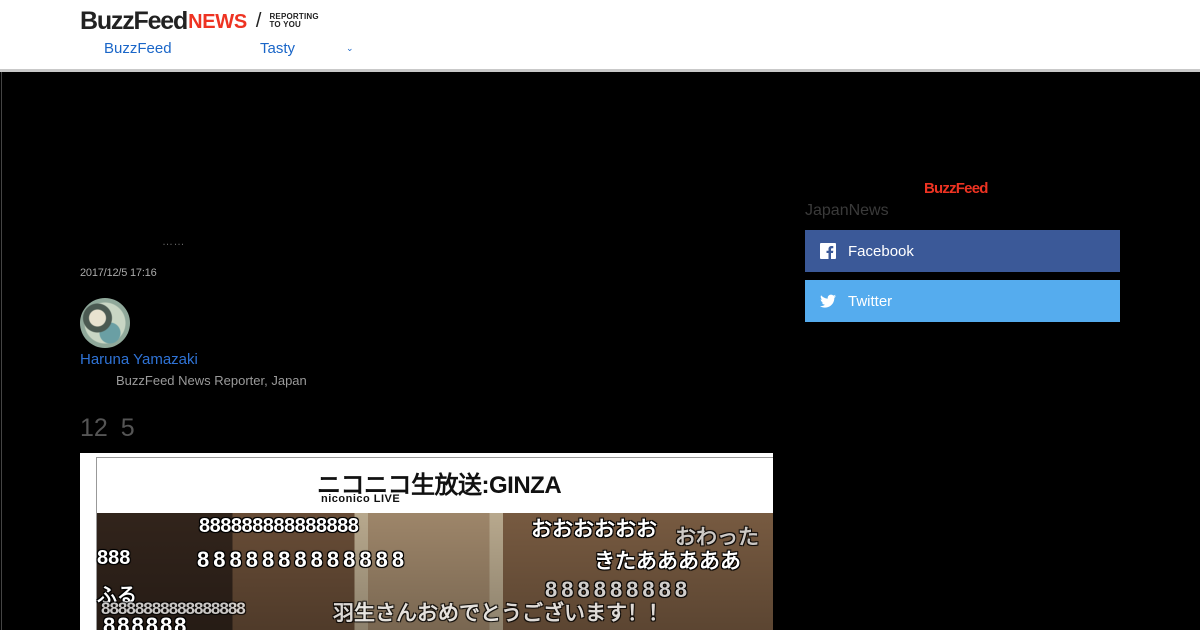 This screenshot has width=1200, height=630. What do you see at coordinates (105, 323) in the screenshot?
I see `author-avatar` at bounding box center [105, 323].